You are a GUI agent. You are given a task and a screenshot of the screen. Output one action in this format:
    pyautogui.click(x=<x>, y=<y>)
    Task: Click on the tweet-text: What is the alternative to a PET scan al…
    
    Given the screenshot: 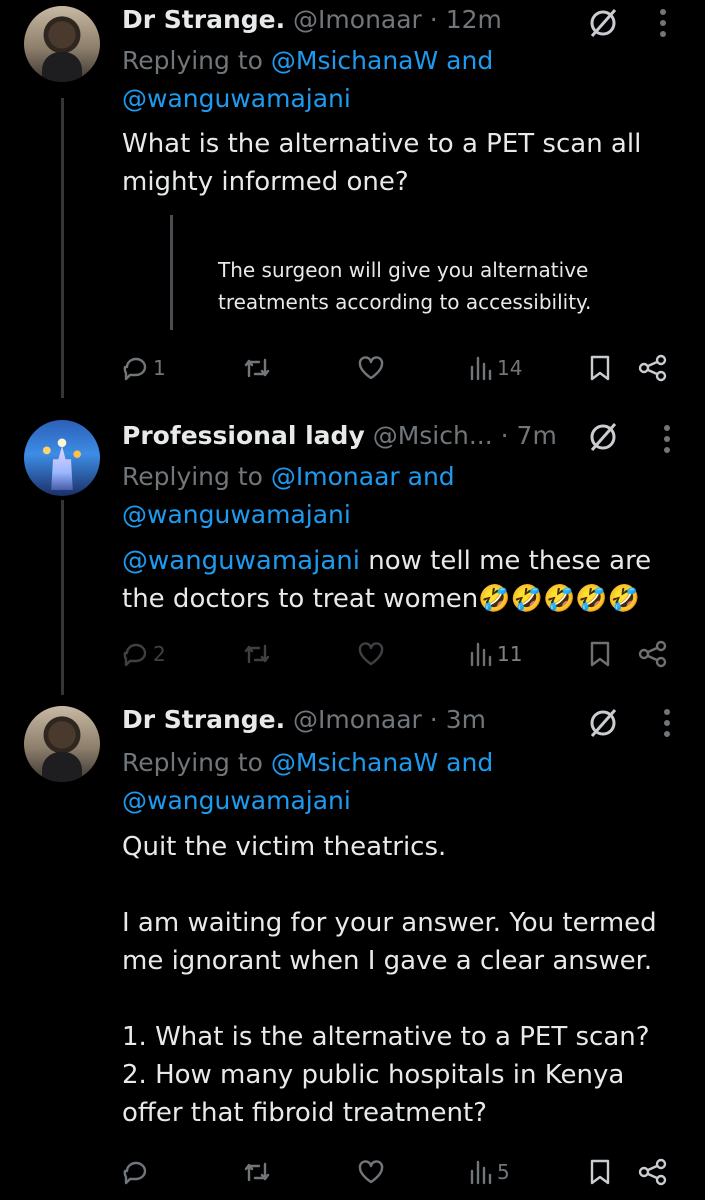 What is the action you would take?
    pyautogui.click(x=386, y=163)
    